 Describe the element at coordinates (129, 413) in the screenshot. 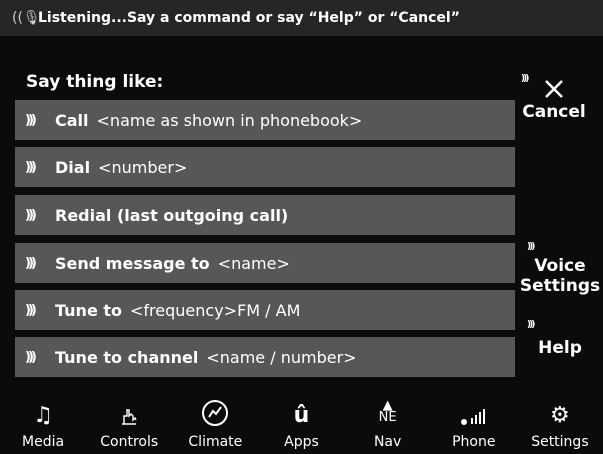

I see `hand-controls-icon` at that location.